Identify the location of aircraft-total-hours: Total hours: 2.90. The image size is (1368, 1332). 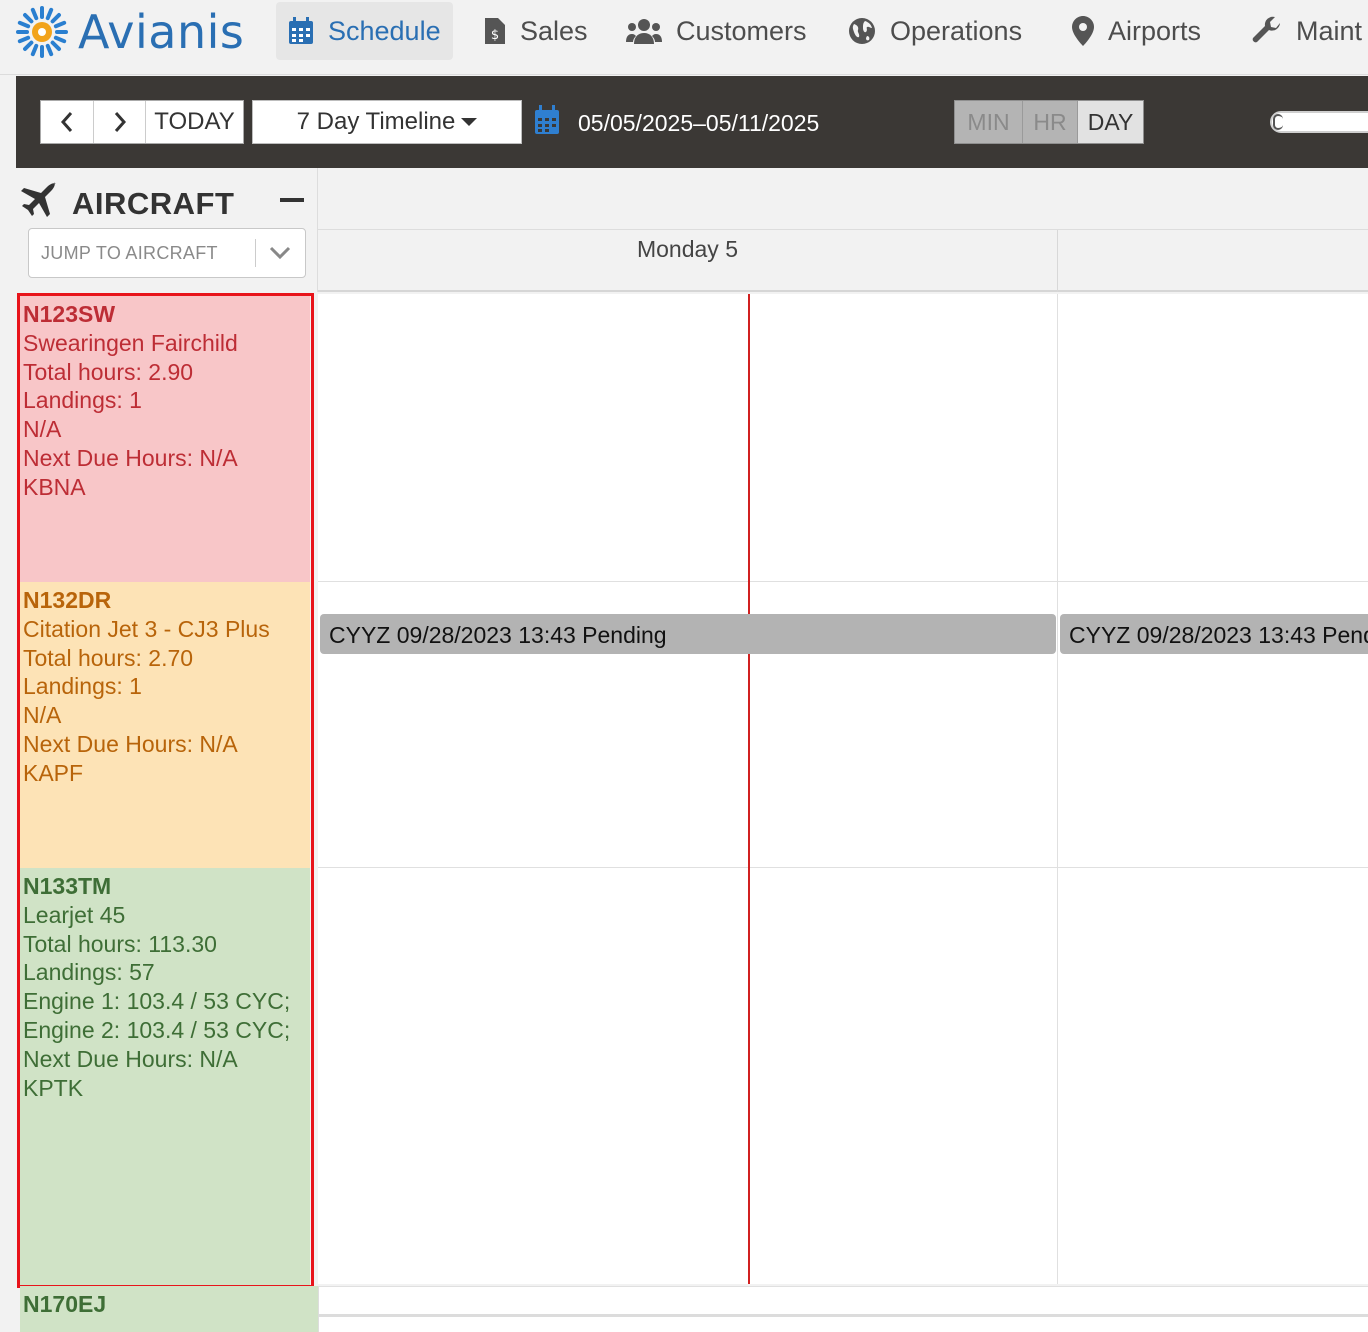
(108, 371).